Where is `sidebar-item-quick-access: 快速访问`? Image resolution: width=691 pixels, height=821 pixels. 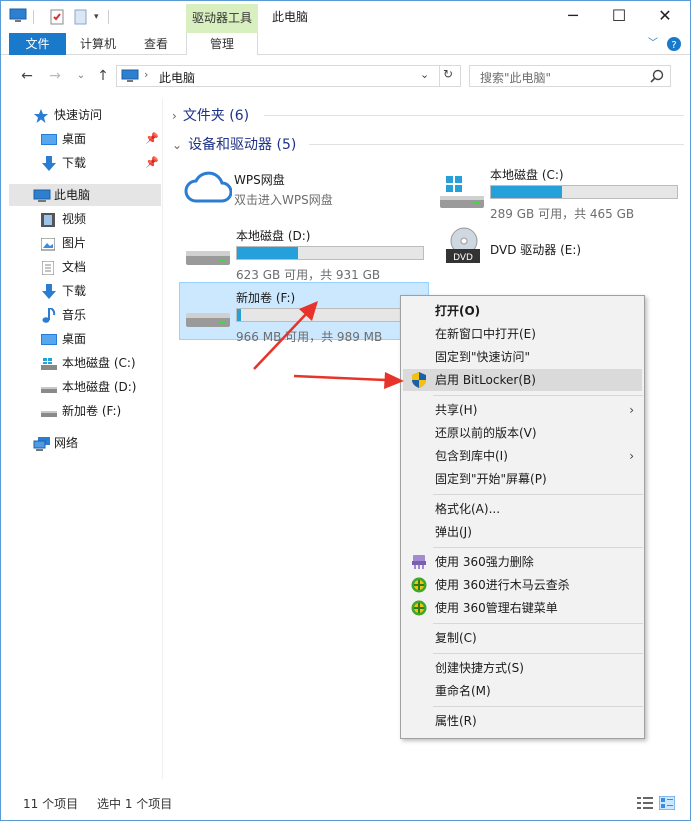
sidebar-item-quick-access: 快速访问 is located at coordinates (85, 115).